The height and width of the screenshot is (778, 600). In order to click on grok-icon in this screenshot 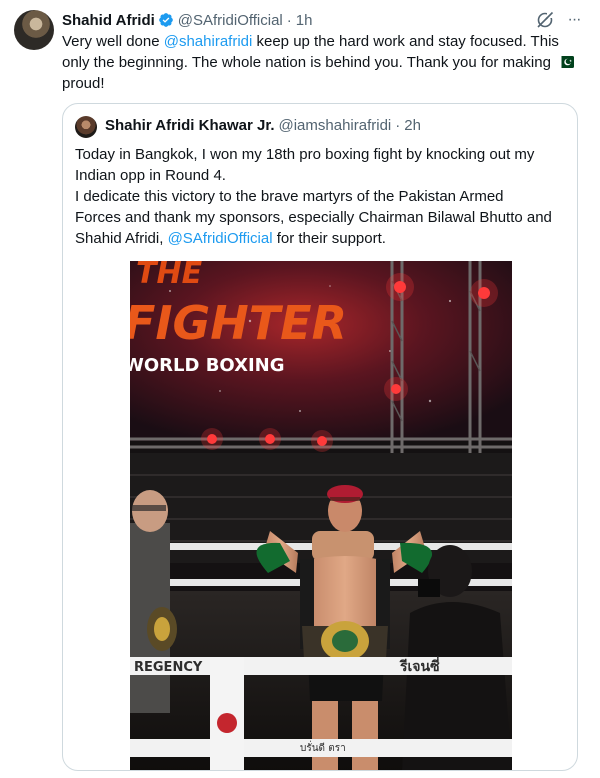, I will do `click(545, 20)`.